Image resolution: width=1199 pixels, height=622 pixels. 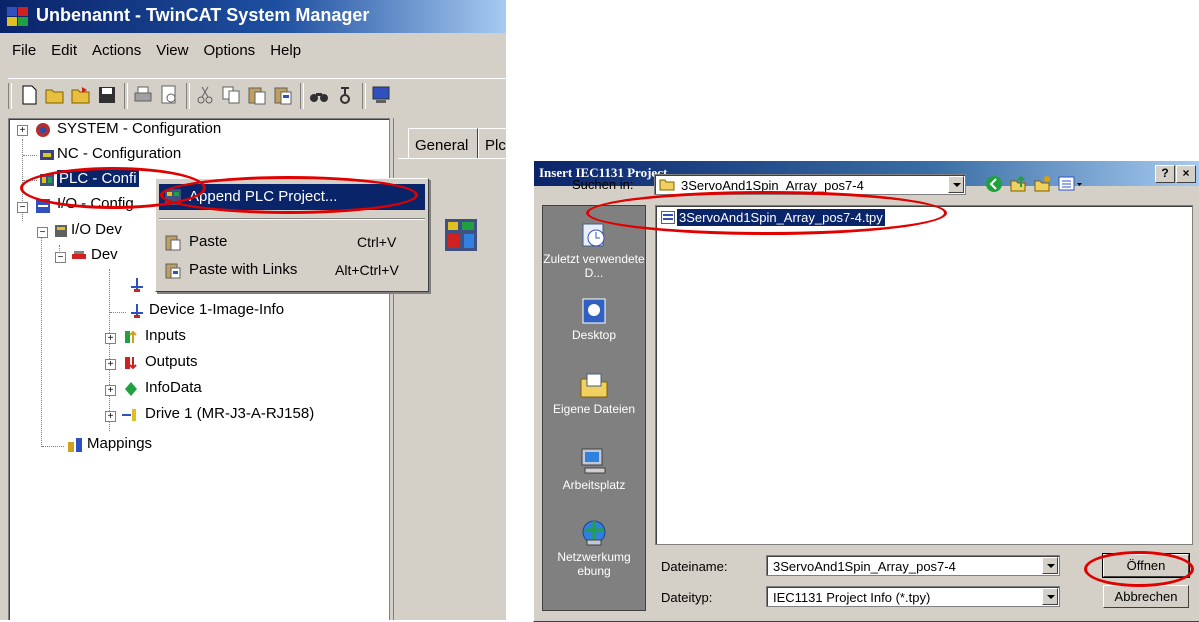 What do you see at coordinates (205, 95) in the screenshot?
I see `cut-icon` at bounding box center [205, 95].